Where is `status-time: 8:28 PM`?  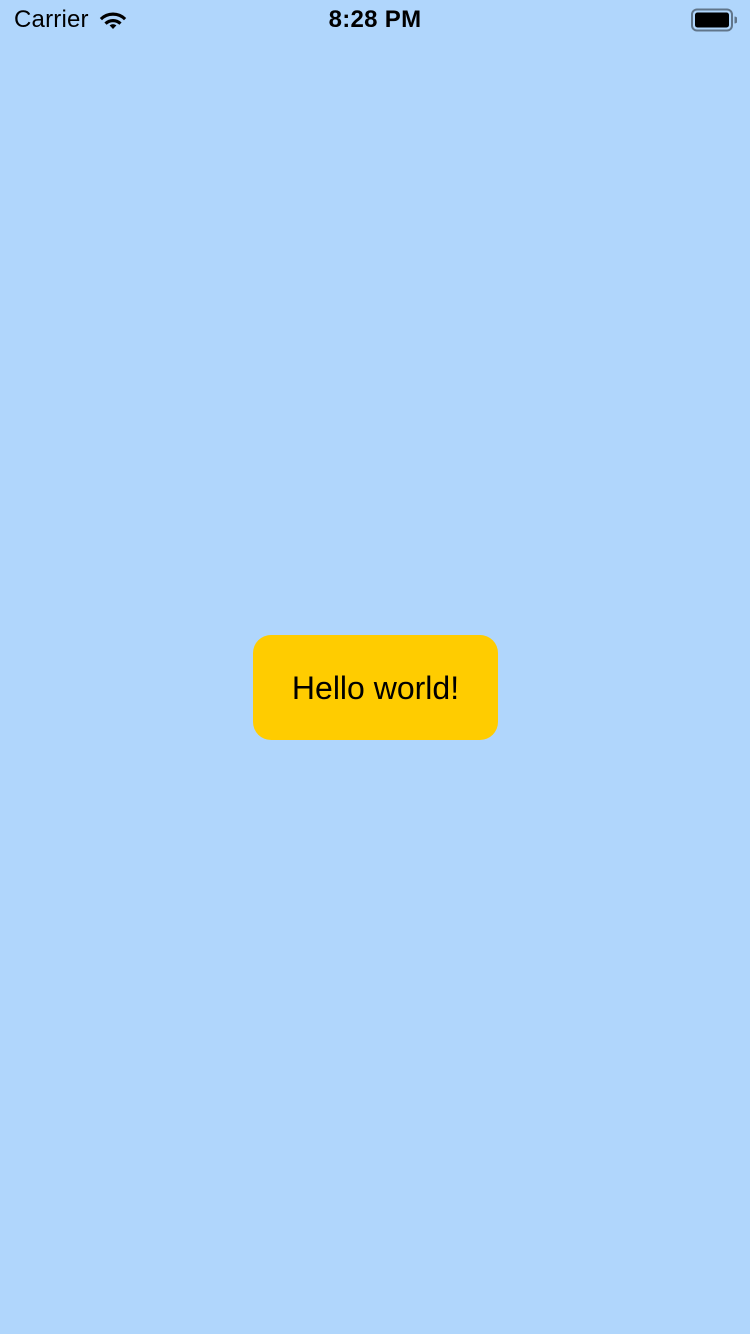 status-time: 8:28 PM is located at coordinates (375, 19).